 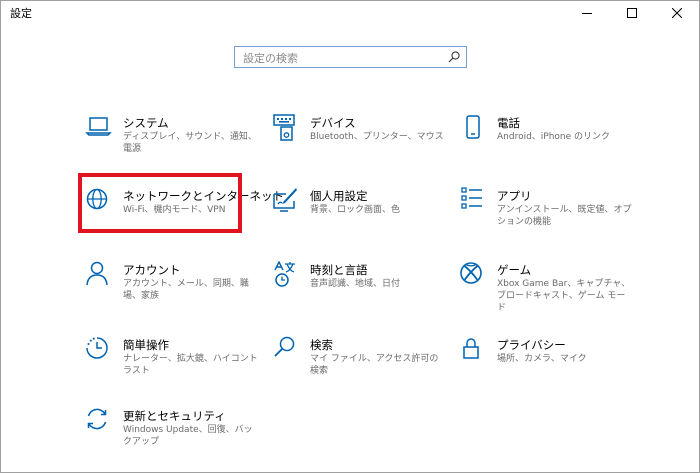 What do you see at coordinates (473, 275) in the screenshot?
I see `xbox-icon` at bounding box center [473, 275].